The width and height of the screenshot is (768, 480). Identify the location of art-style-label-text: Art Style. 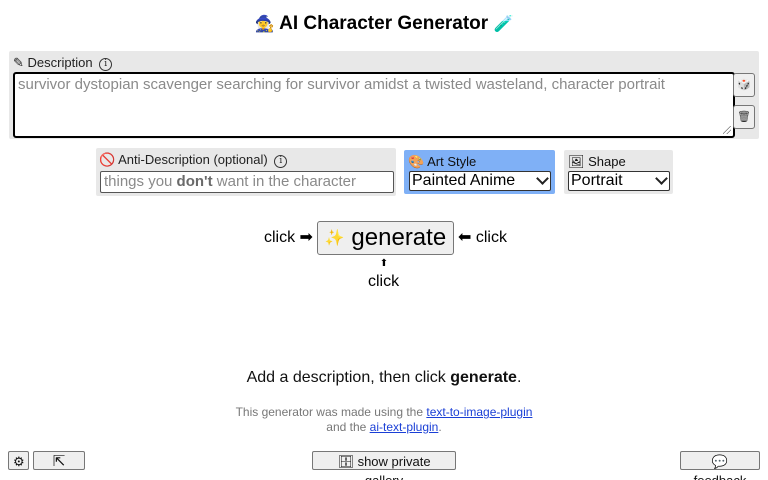
(452, 161).